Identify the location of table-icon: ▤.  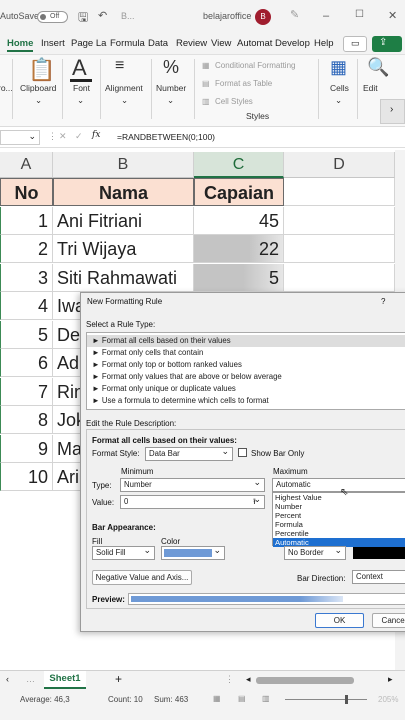
(206, 83).